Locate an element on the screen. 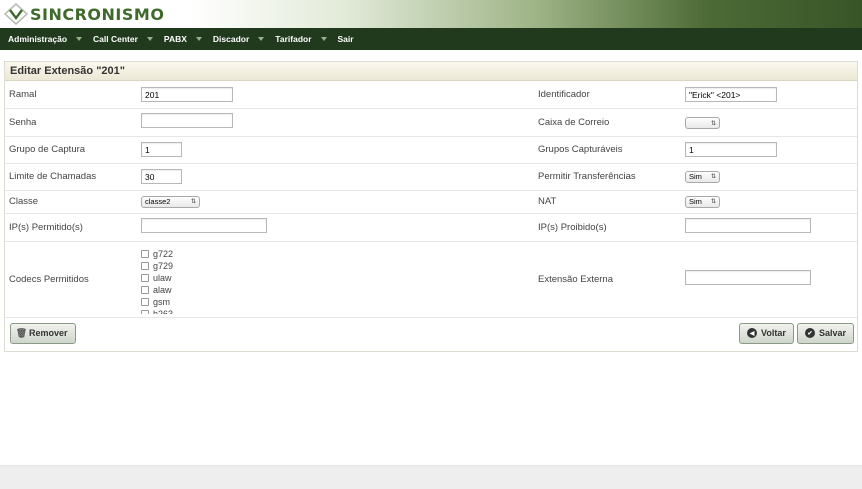 This screenshot has width=862, height=489. codec-option: alaw is located at coordinates (338, 290).